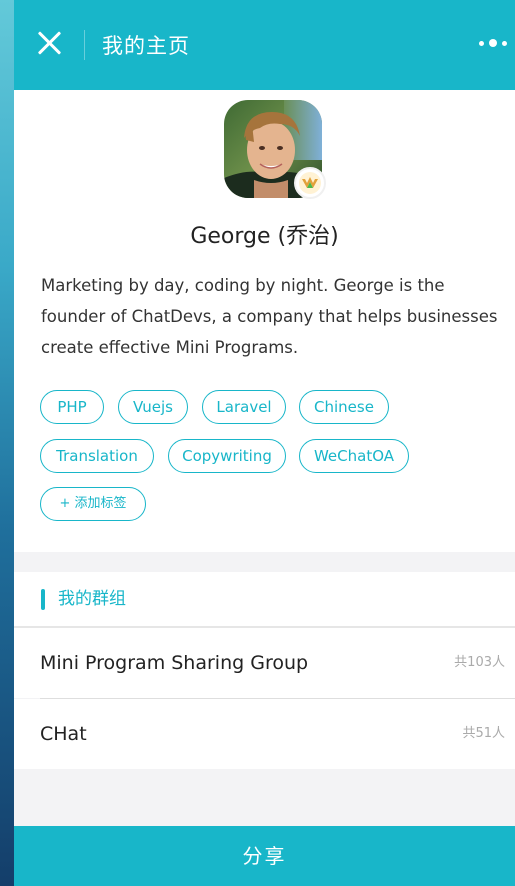 Image resolution: width=515 pixels, height=886 pixels. I want to click on header-divider, so click(84, 45).